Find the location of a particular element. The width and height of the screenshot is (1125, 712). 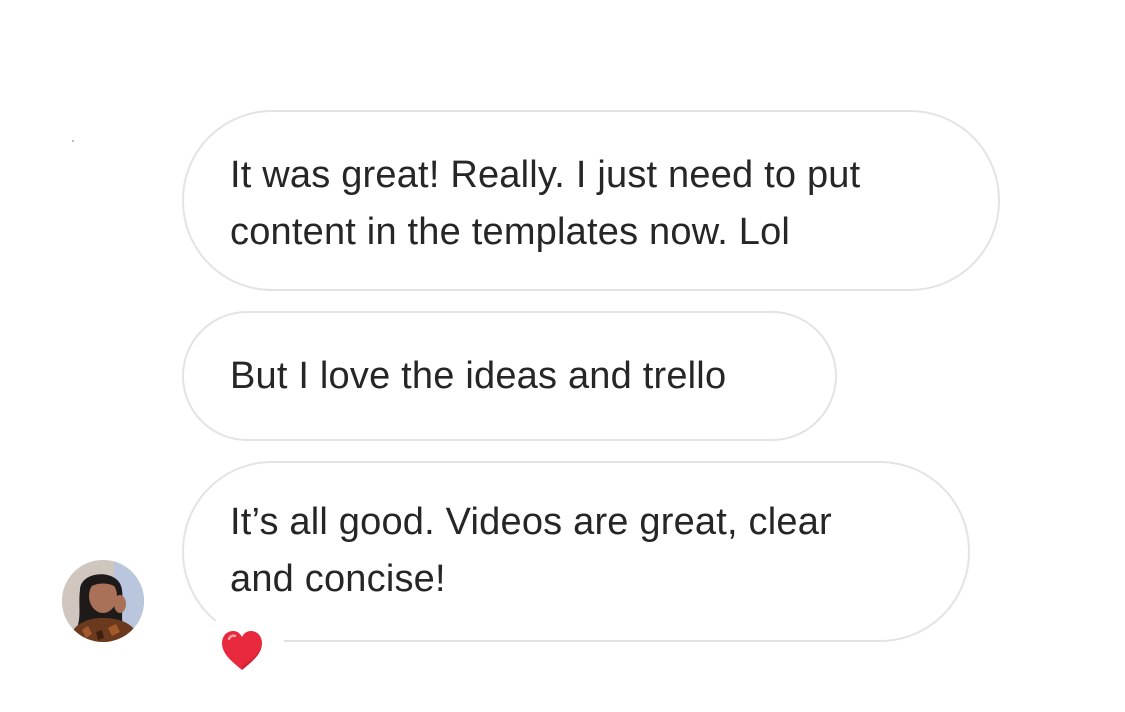

message-bubble: But I love the ideas and trello is located at coordinates (509, 376).